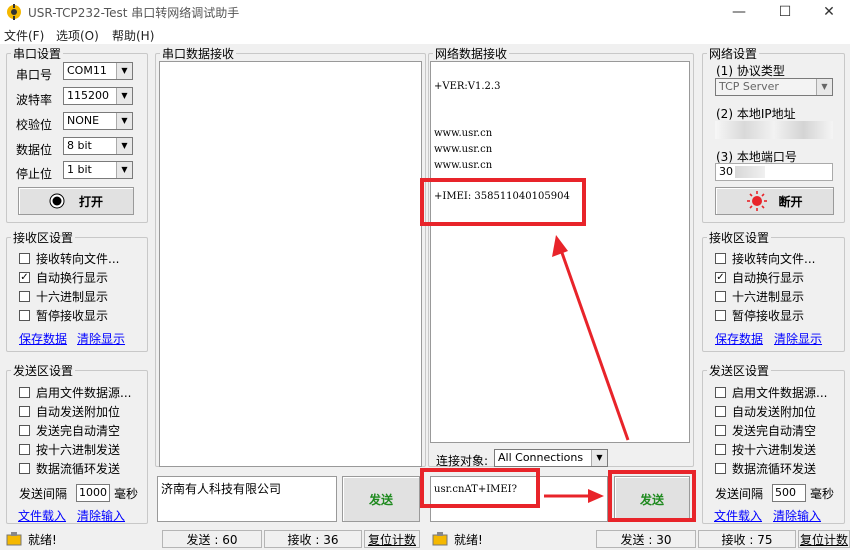  Describe the element at coordinates (759, 315) in the screenshot. I see `net-pause-recv-checkbox: 暂停接收显示` at that location.